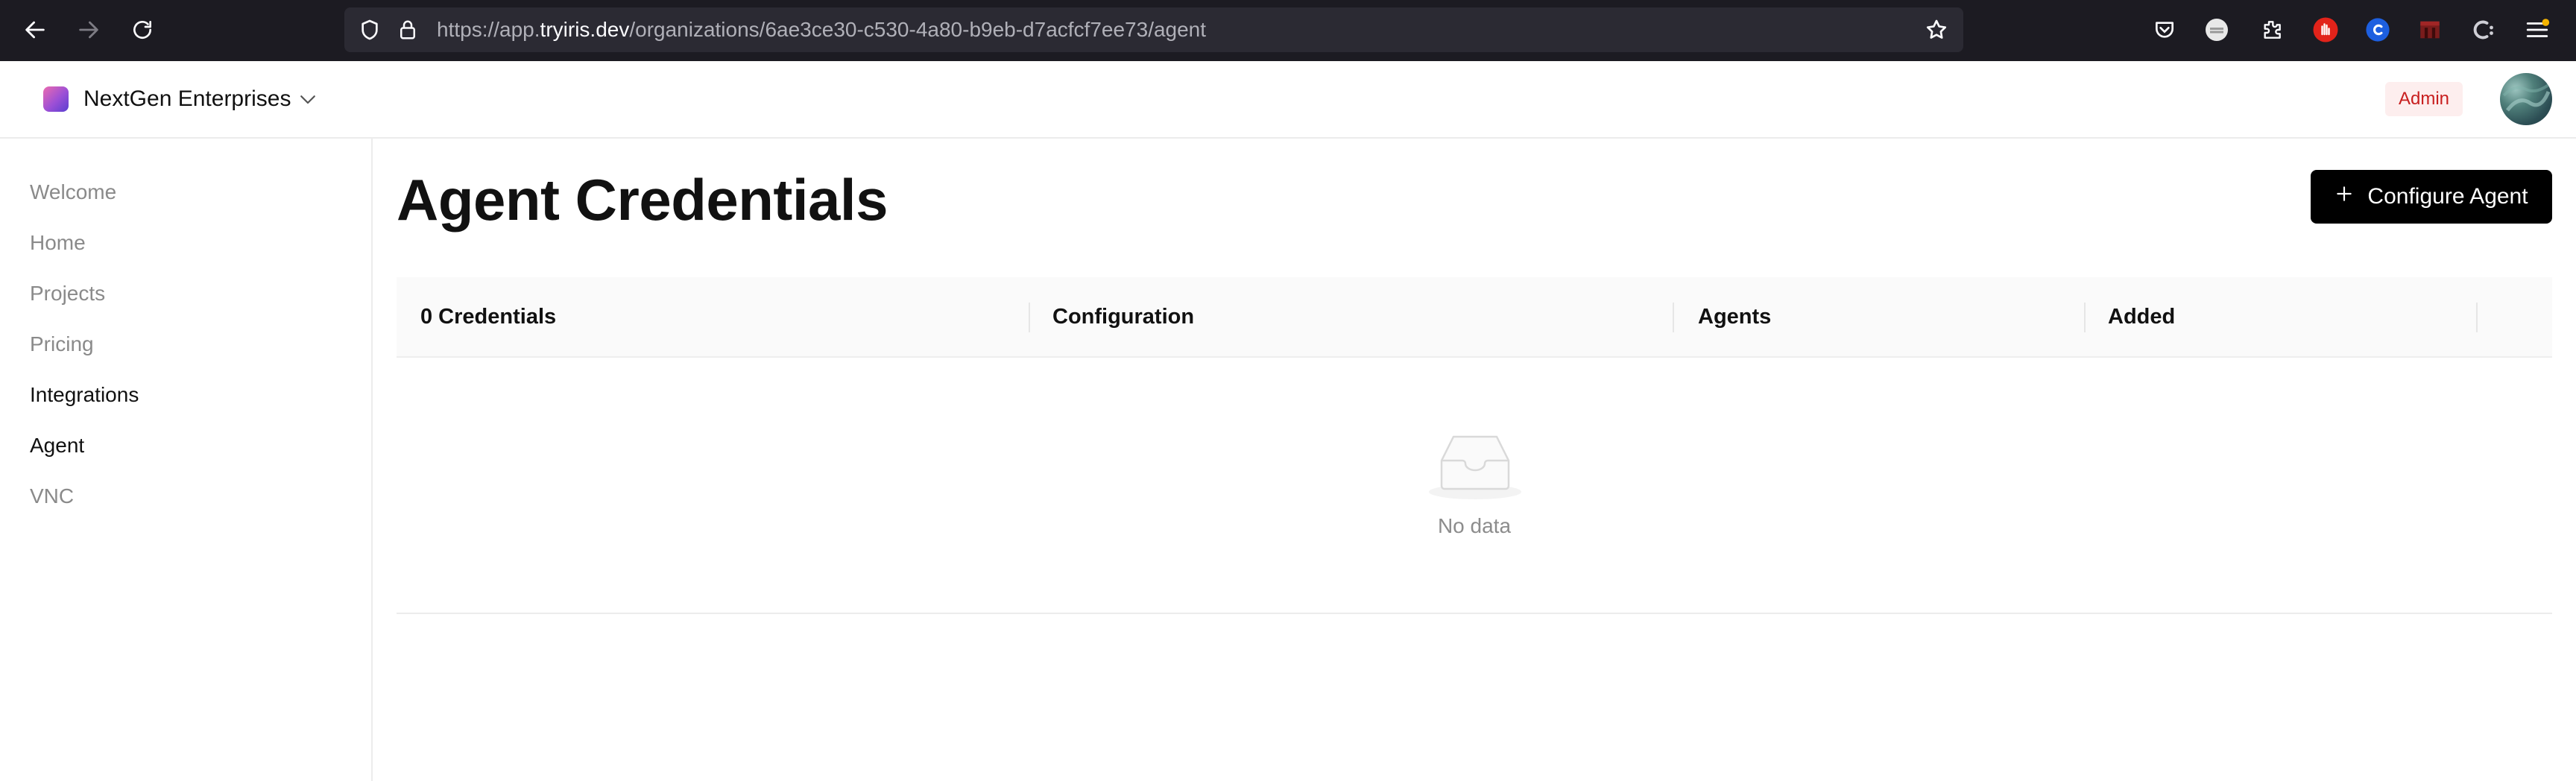 This screenshot has width=2576, height=781. I want to click on app-header: NextGen Enterprises Admin, so click(1288, 100).